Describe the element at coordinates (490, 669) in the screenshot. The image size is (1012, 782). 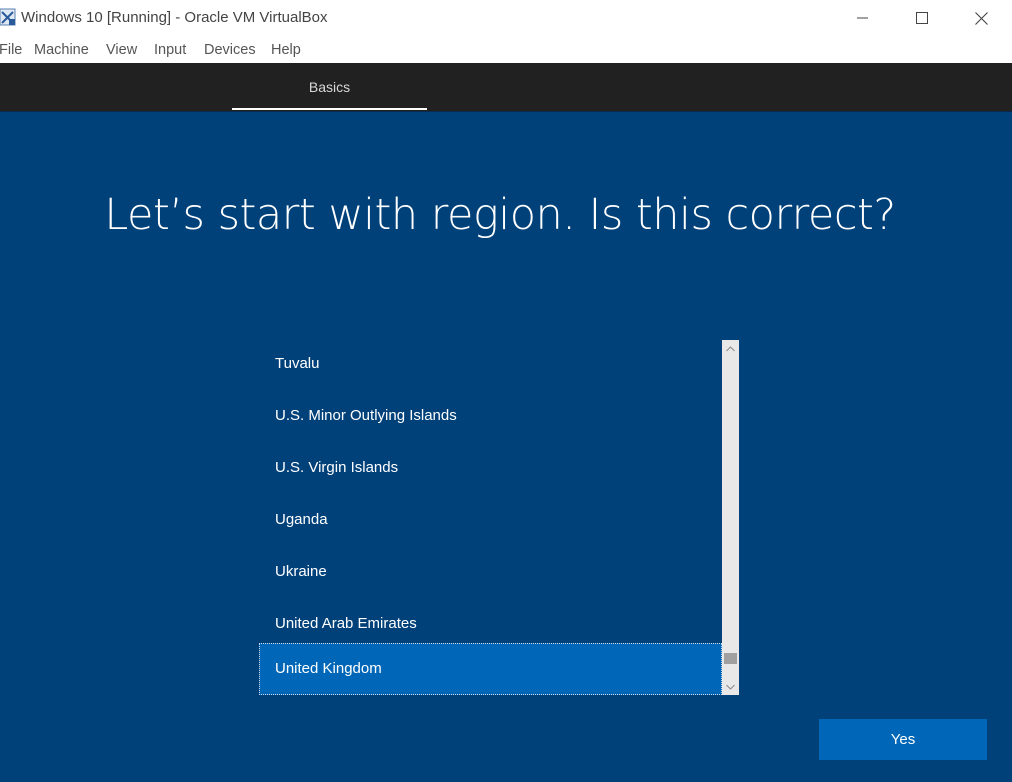
I see `list-item-united-kingdom-selected: United Kingdom` at that location.